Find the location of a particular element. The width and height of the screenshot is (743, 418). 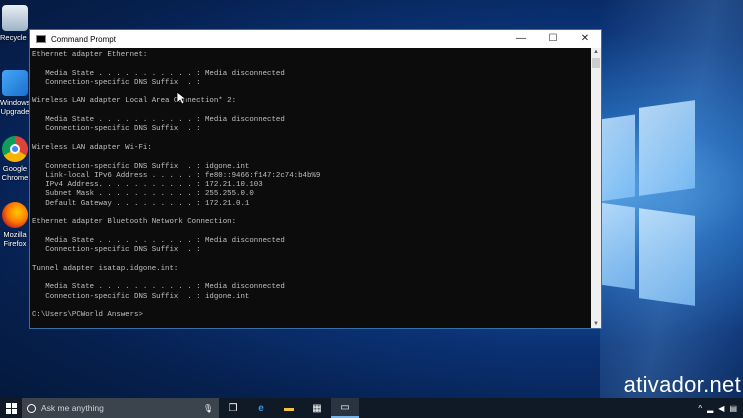

maximize-button: ☐ is located at coordinates (553, 39).